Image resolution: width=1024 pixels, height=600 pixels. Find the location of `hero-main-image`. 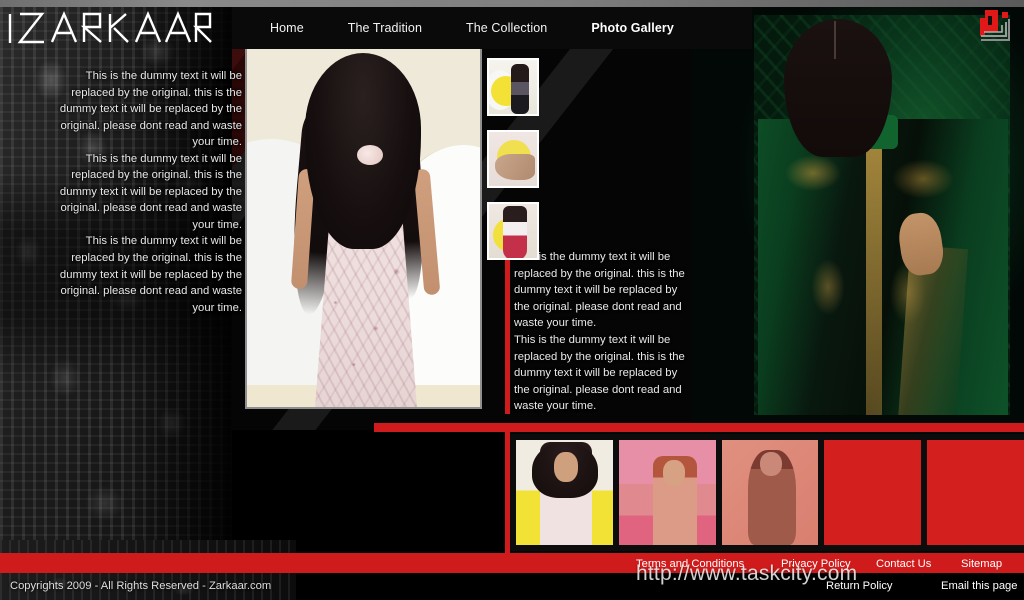

hero-main-image is located at coordinates (363, 228).